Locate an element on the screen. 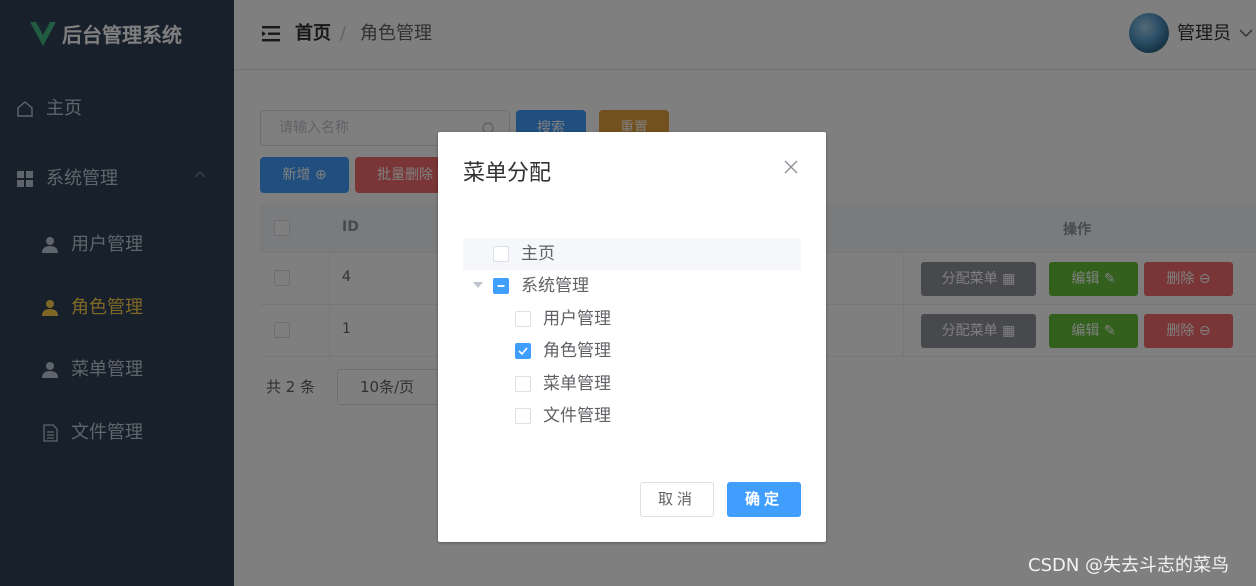  cancel-button: 取消 is located at coordinates (677, 499).